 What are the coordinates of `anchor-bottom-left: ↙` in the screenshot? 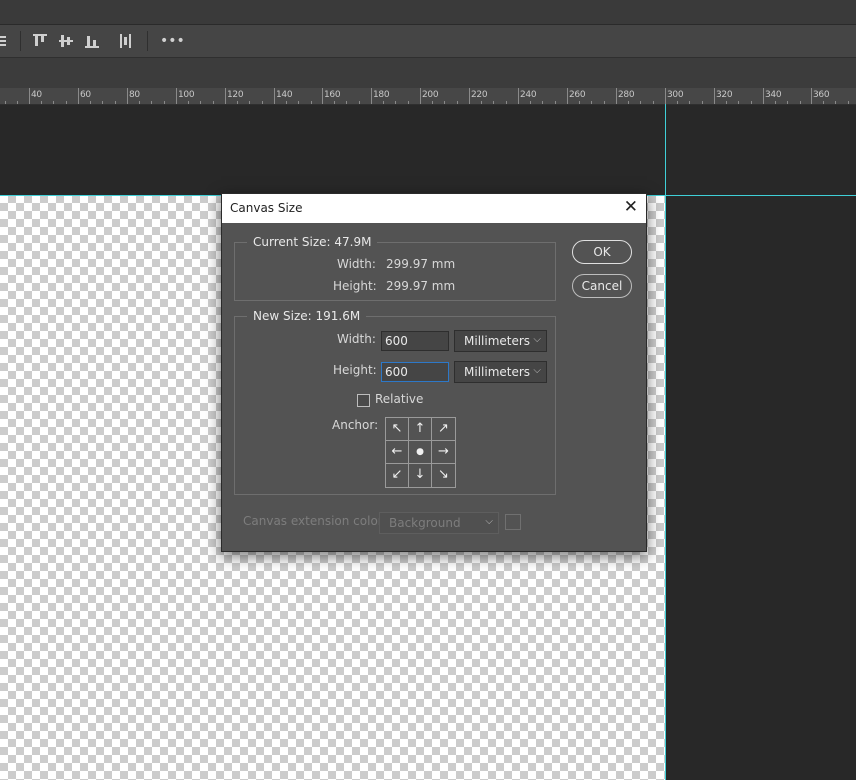 It's located at (397, 475).